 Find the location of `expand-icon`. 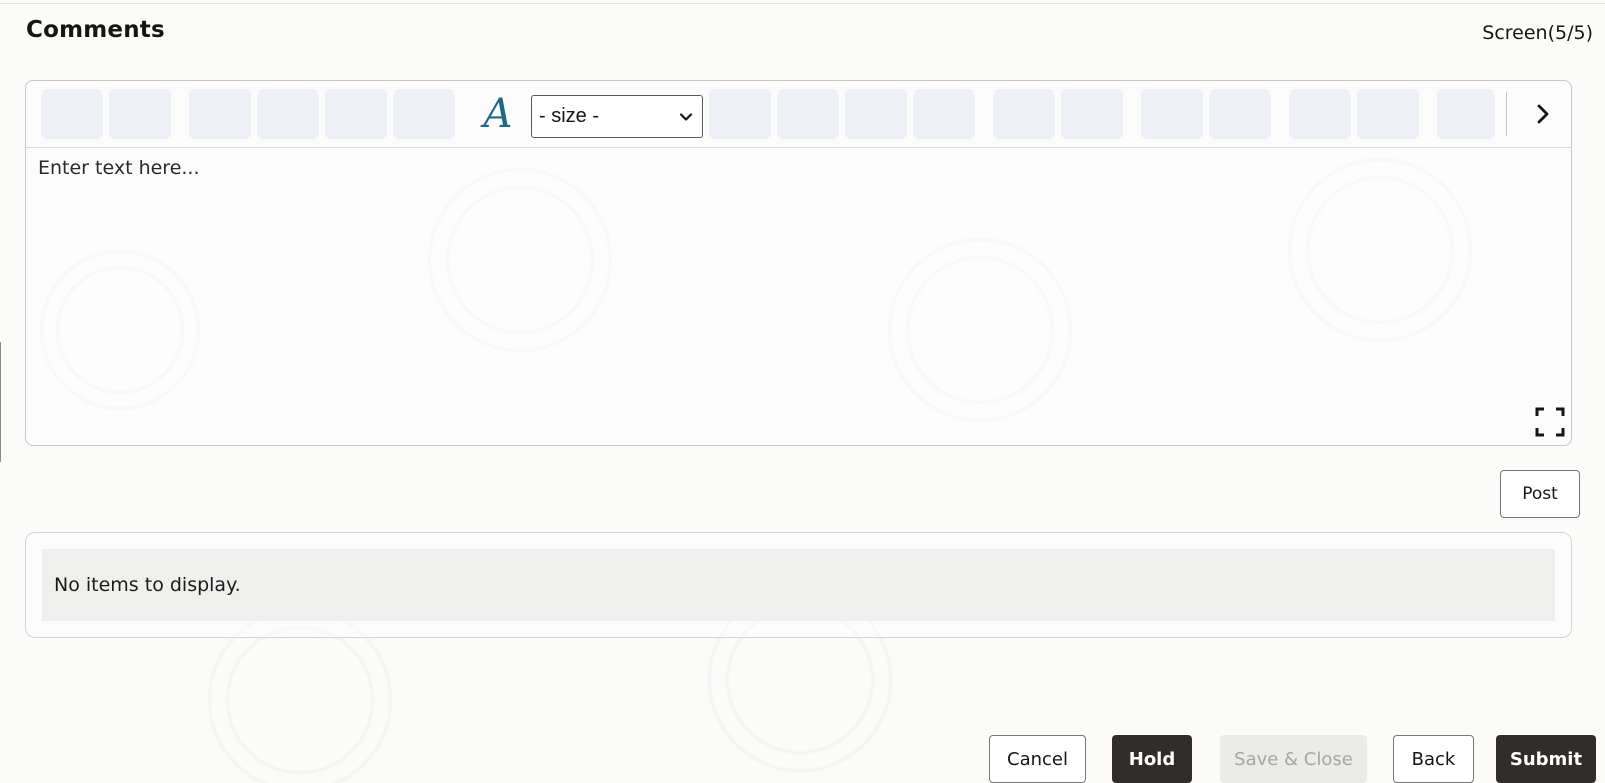

expand-icon is located at coordinates (1550, 422).